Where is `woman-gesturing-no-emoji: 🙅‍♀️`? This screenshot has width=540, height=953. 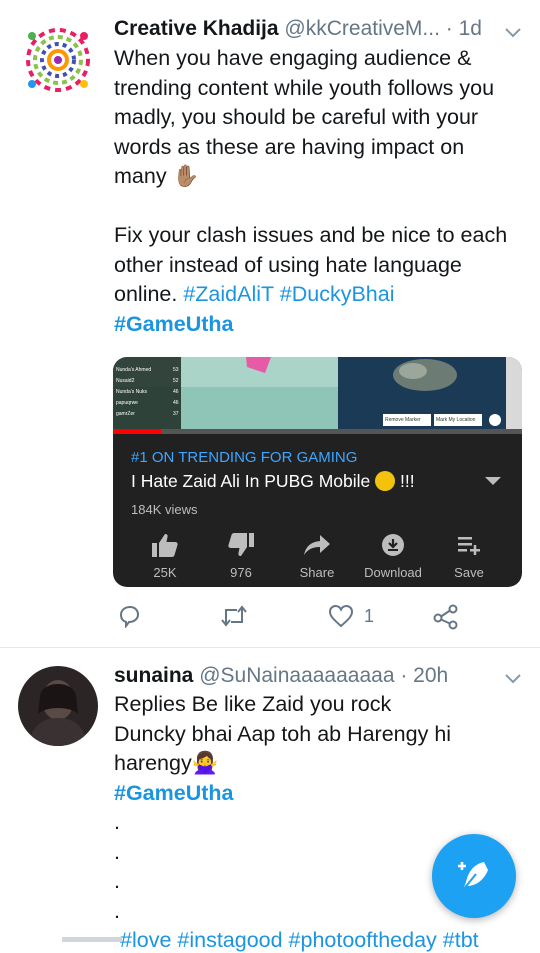
woman-gesturing-no-emoji: 🙅‍♀️ is located at coordinates (205, 763).